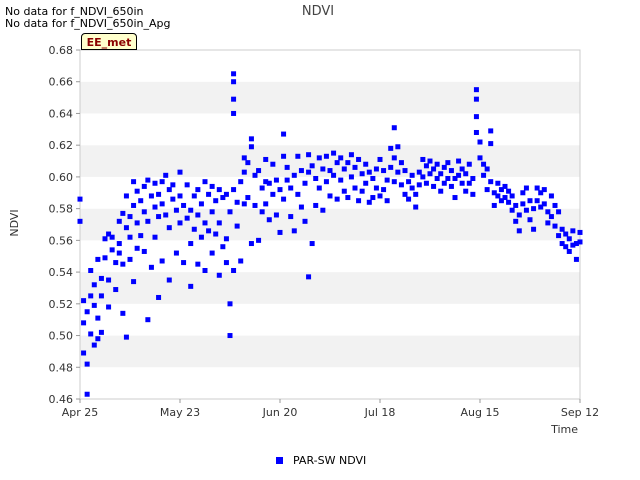 This screenshot has height=480, width=640. Describe the element at coordinates (61, 145) in the screenshot. I see `y-tick-label: 0.62` at that location.